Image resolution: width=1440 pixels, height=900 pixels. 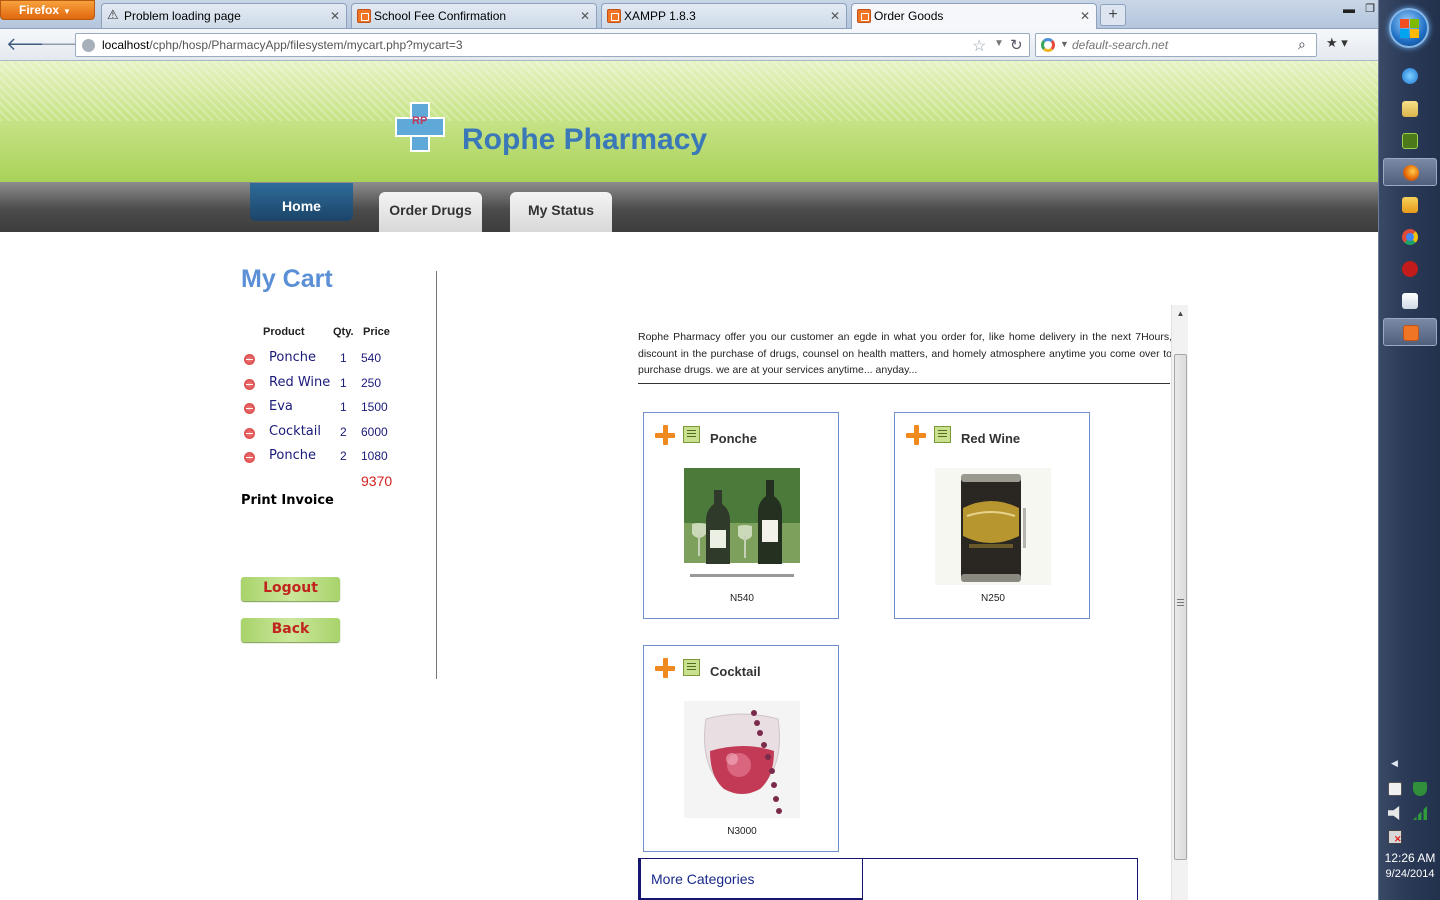 I want to click on clock-date: 9/24/2014, so click(x=1409, y=874).